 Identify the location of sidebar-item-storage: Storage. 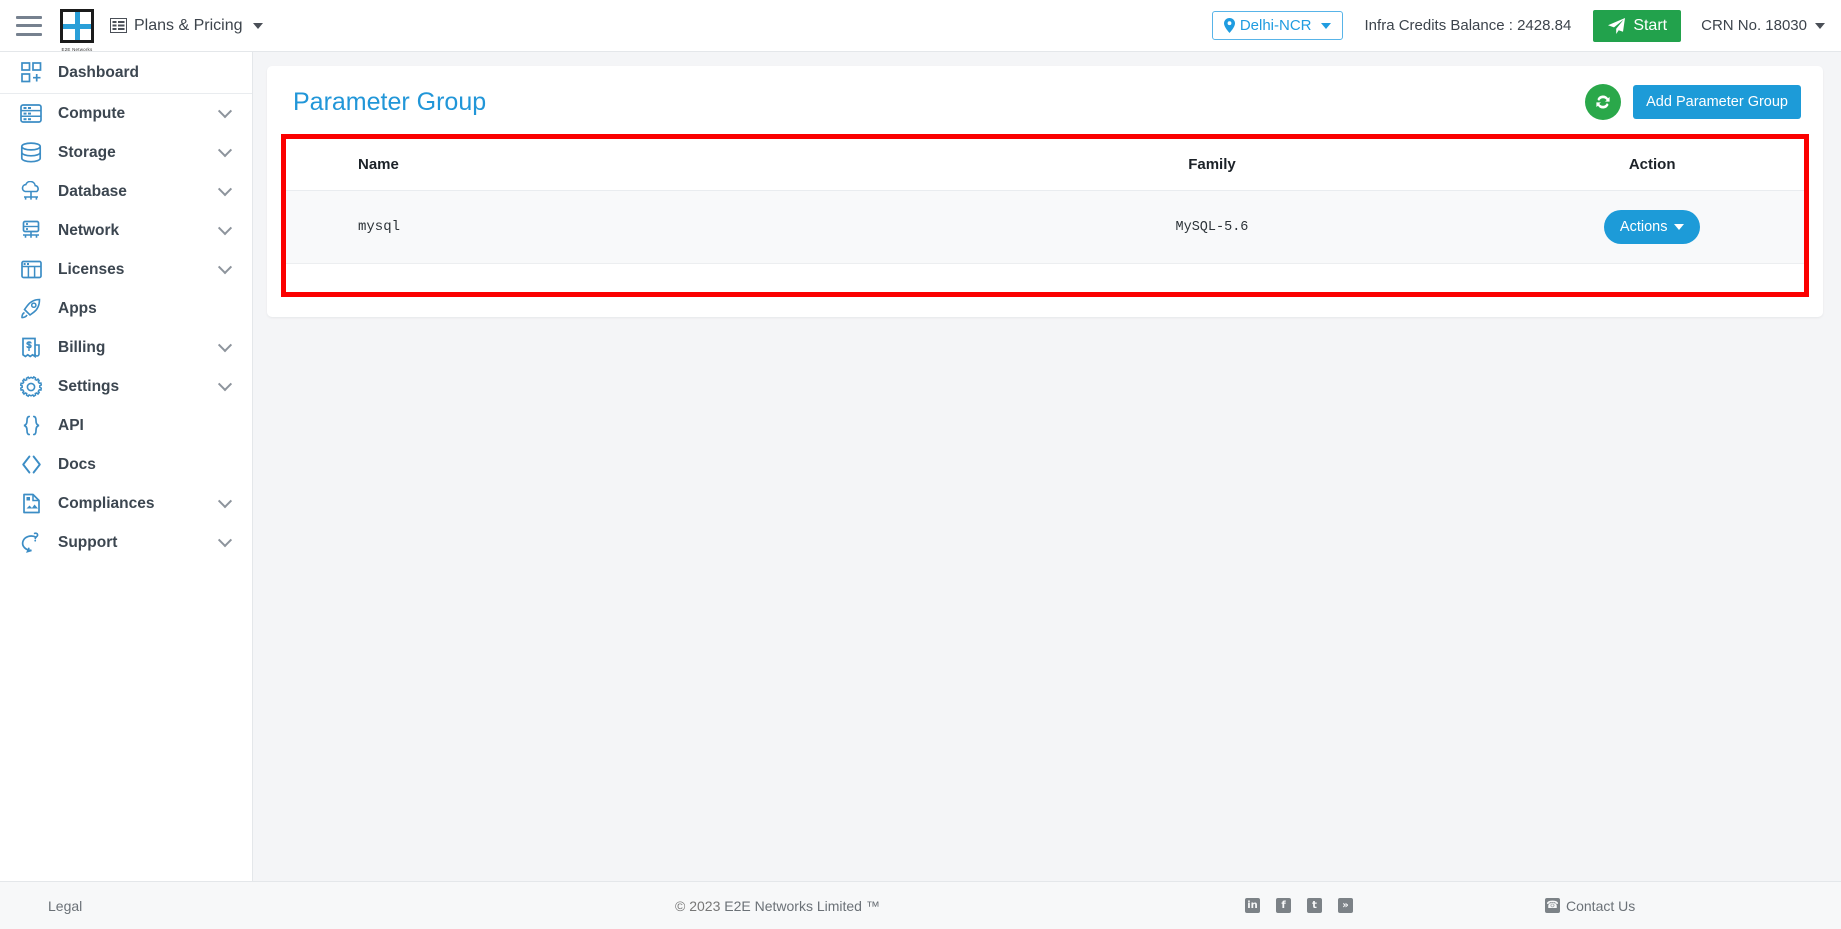
(126, 152).